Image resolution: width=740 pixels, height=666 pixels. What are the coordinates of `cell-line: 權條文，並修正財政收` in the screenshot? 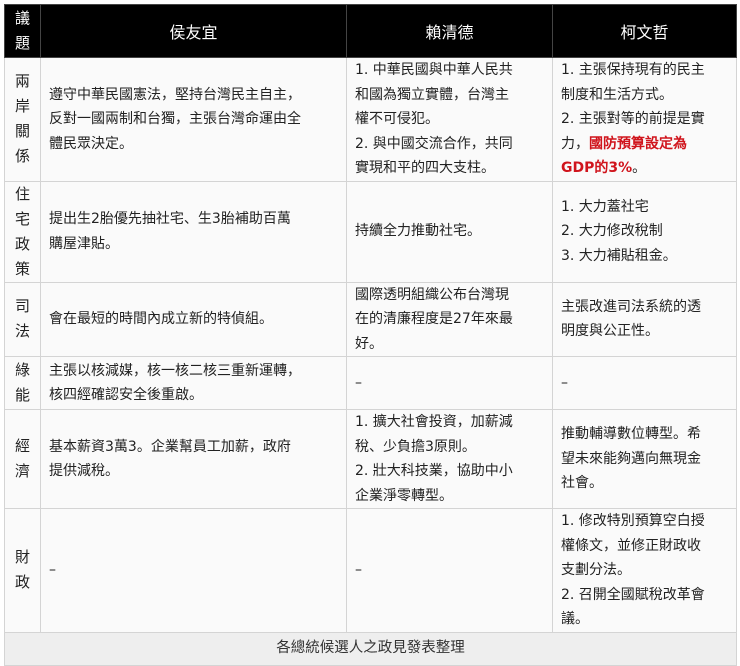 It's located at (631, 545).